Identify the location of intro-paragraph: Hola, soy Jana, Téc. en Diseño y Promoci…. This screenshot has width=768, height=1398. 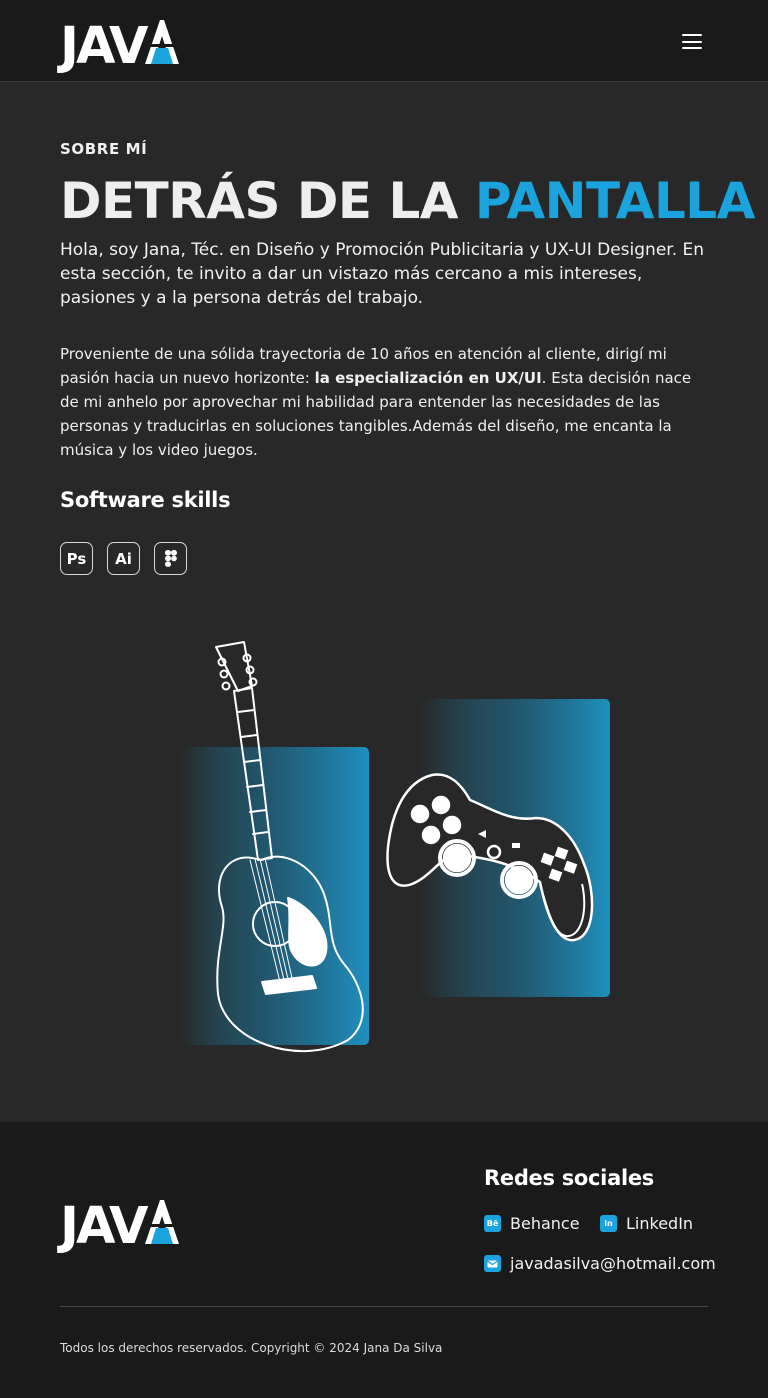
(382, 274).